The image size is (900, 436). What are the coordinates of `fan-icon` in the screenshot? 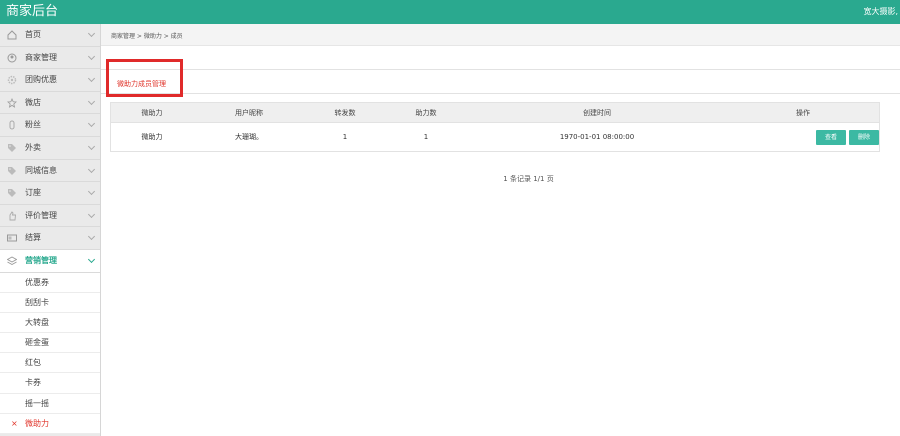 It's located at (12, 125).